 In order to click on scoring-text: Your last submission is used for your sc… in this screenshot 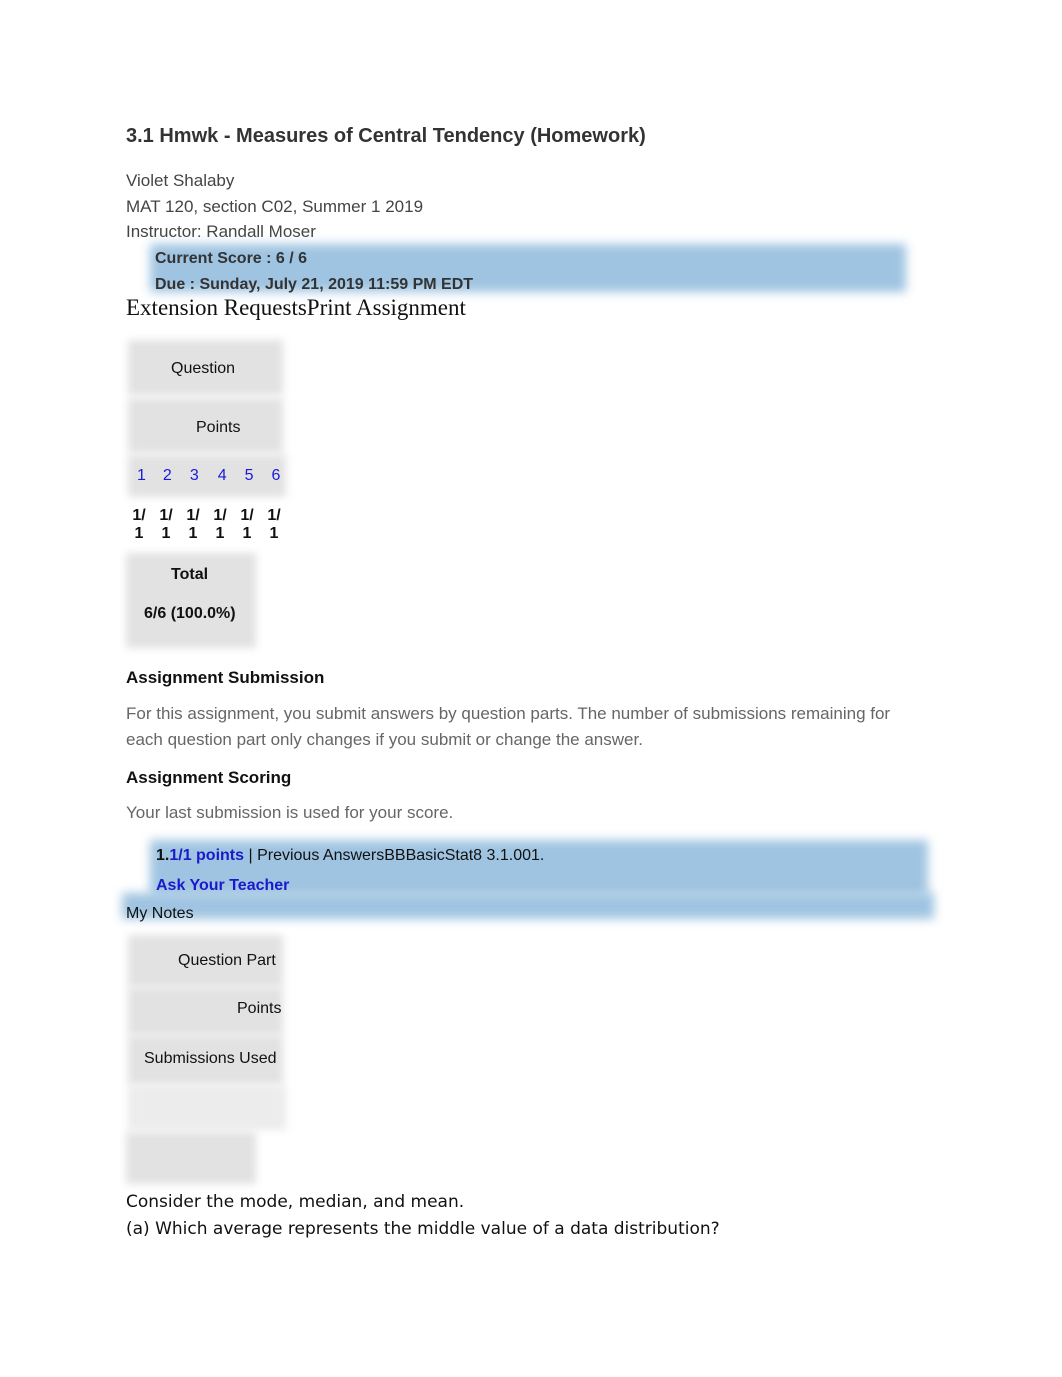, I will do `click(290, 812)`.